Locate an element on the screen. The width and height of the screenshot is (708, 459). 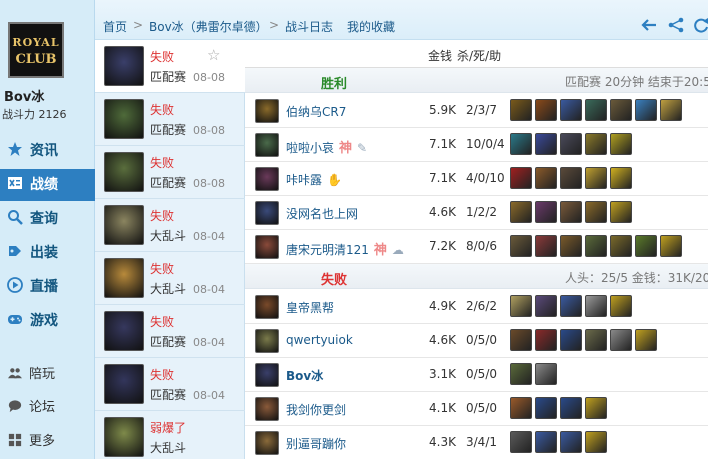
player-name: 没网名也上网 is located at coordinates (322, 213).